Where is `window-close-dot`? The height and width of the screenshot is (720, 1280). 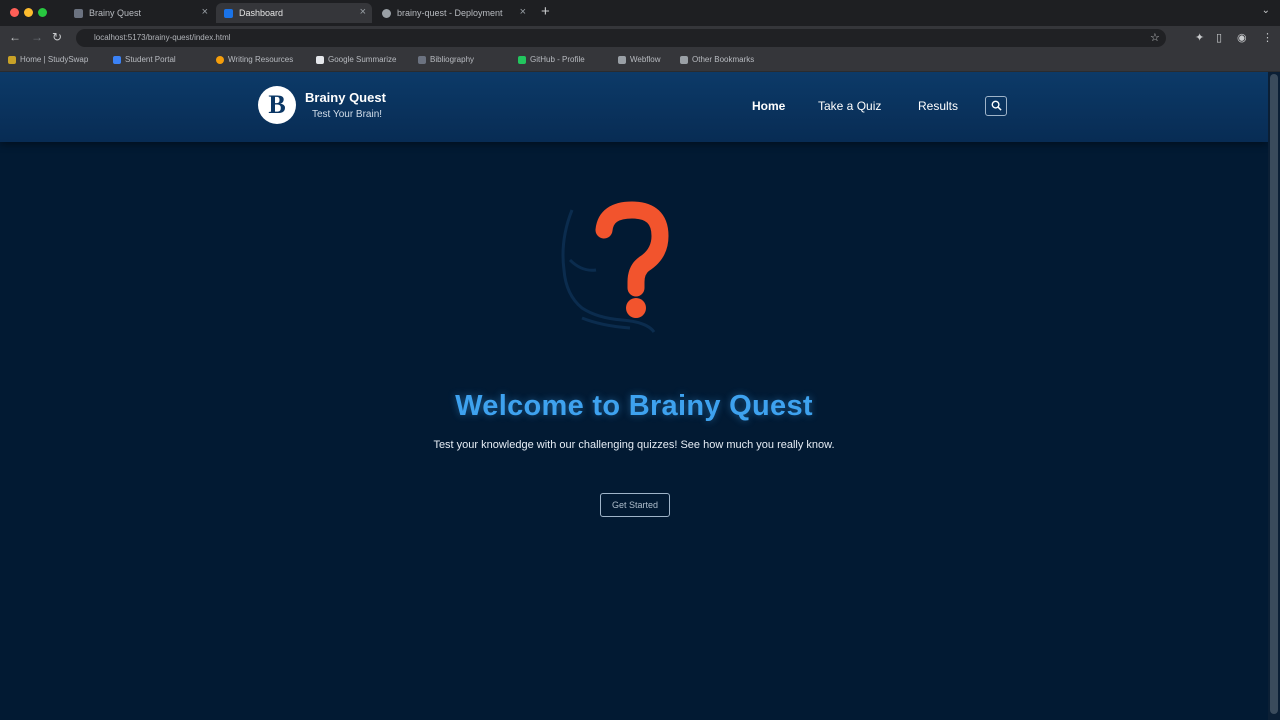 window-close-dot is located at coordinates (14, 12).